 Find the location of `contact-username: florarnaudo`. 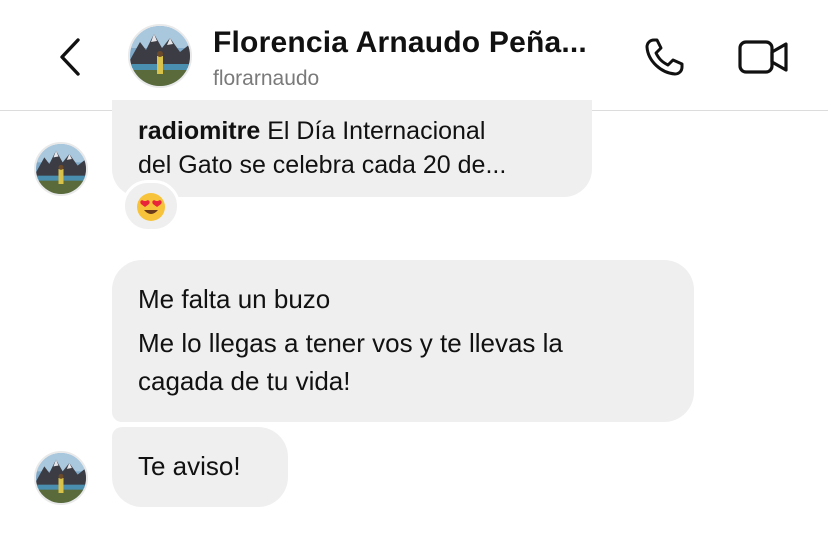

contact-username: florarnaudo is located at coordinates (266, 78).